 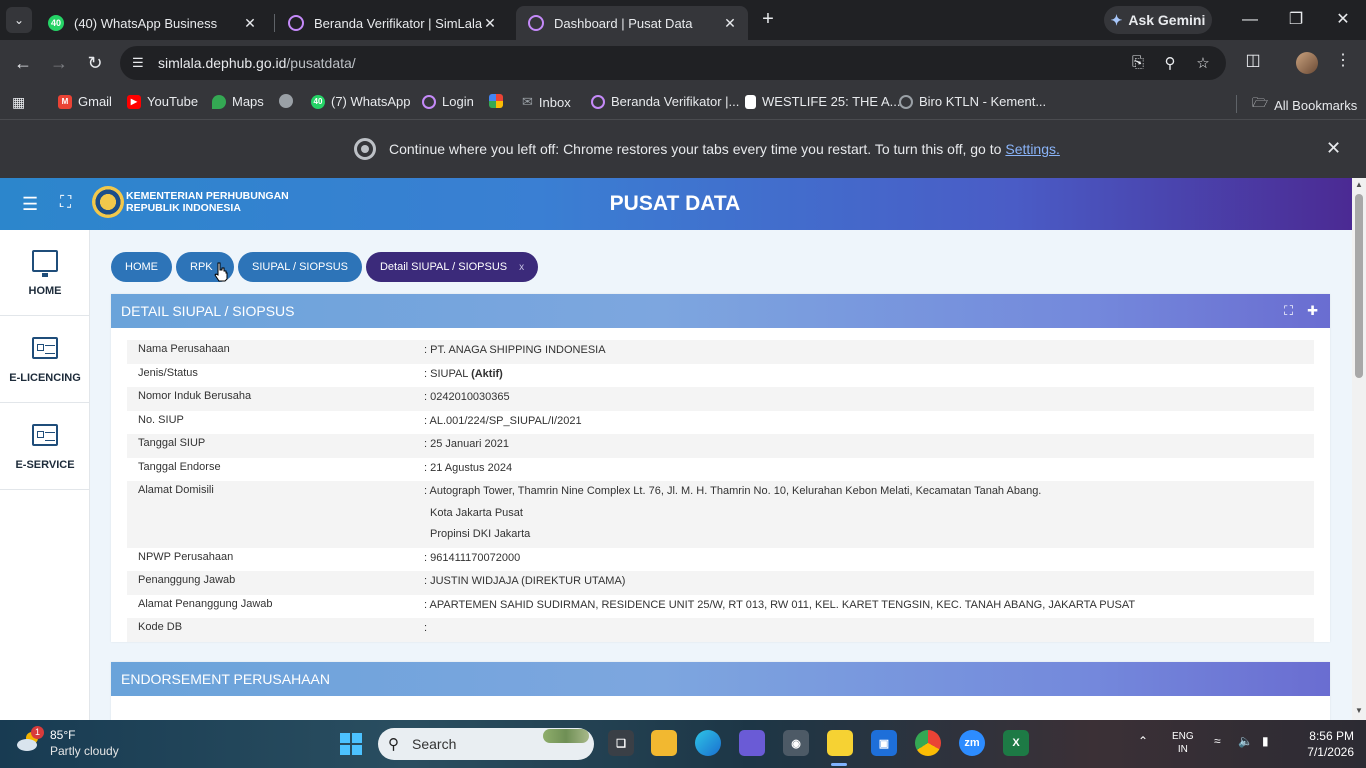 What do you see at coordinates (664, 743) in the screenshot?
I see `file-explorer-icon` at bounding box center [664, 743].